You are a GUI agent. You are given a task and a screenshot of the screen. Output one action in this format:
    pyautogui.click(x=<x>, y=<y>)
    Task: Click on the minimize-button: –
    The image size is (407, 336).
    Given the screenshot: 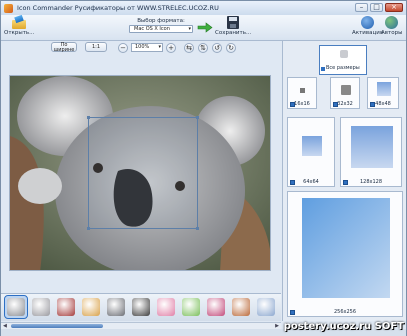 What is the action you would take?
    pyautogui.click(x=361, y=7)
    